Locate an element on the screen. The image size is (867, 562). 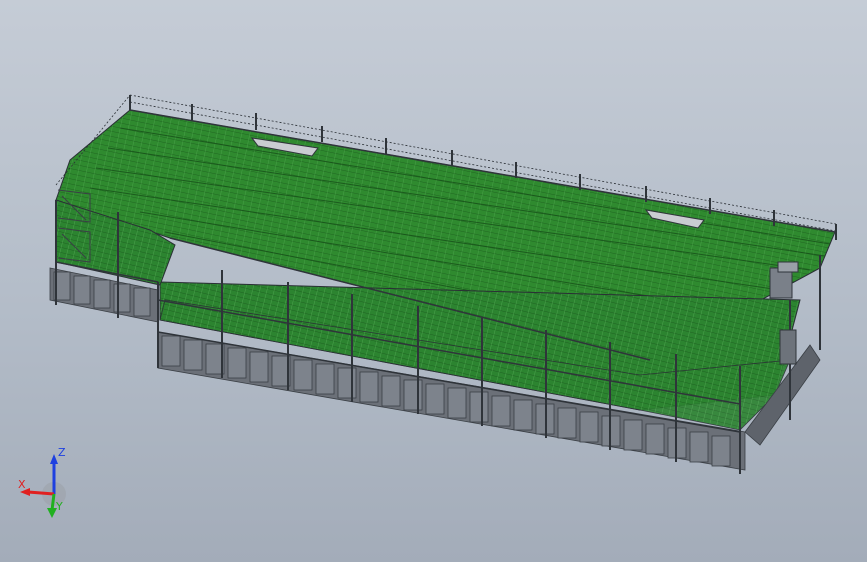
y-axis-arrow is located at coordinates (53, 502).